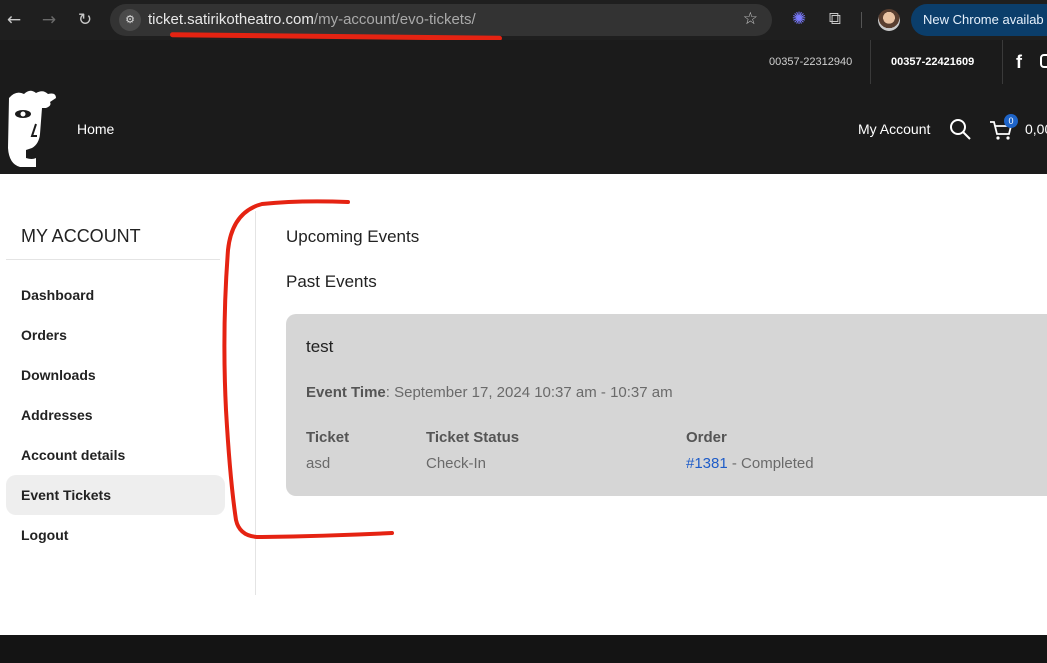 The width and height of the screenshot is (1047, 663). What do you see at coordinates (456, 463) in the screenshot?
I see `ticket-status-value: Check-In` at bounding box center [456, 463].